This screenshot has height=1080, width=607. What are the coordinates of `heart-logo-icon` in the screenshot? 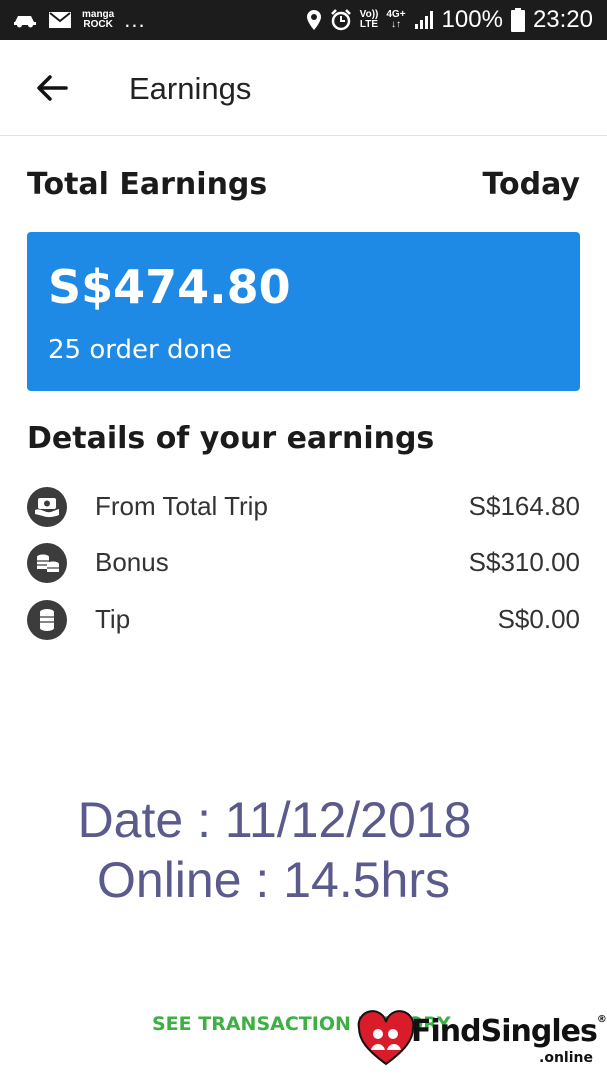 It's located at (386, 1038).